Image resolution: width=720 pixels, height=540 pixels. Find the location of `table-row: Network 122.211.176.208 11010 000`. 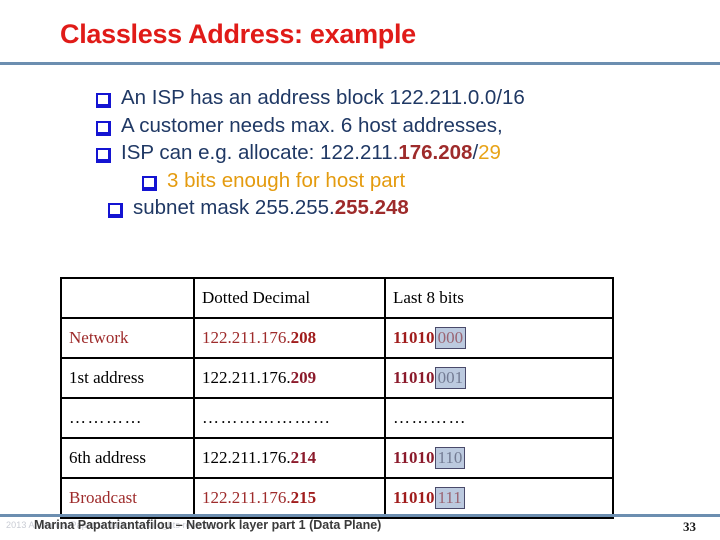

table-row: Network 122.211.176.208 11010 000 is located at coordinates (337, 338).